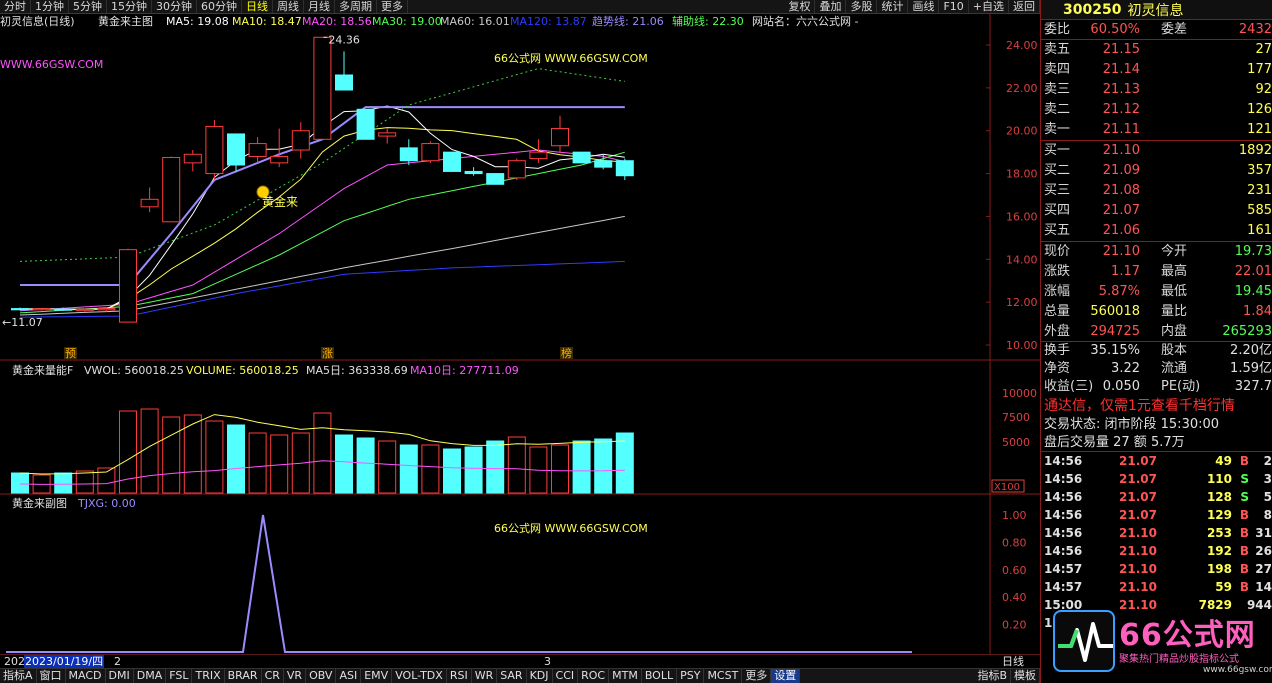  Describe the element at coordinates (1057, 271) in the screenshot. I see `stat-label: 涨跌` at that location.